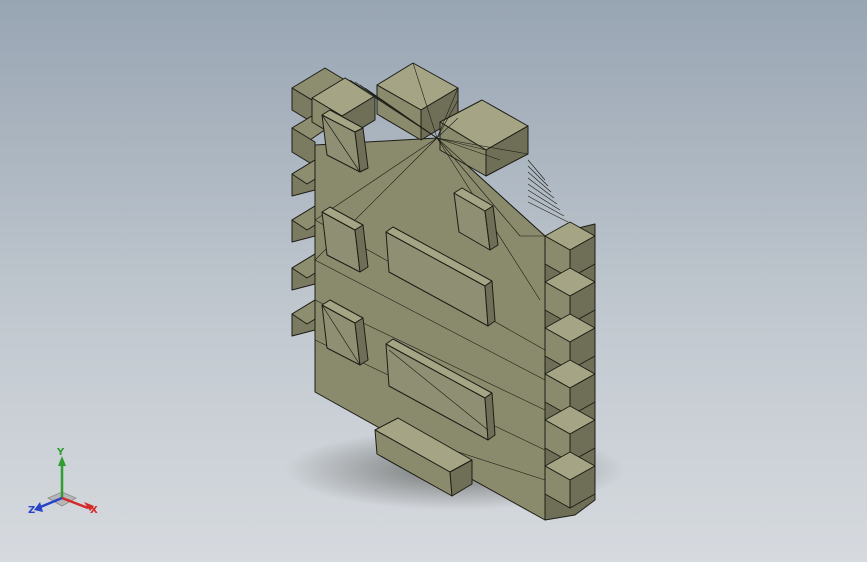 This screenshot has height=562, width=867. Describe the element at coordinates (66, 484) in the screenshot. I see `coordinate-triad: Y X Z` at that location.